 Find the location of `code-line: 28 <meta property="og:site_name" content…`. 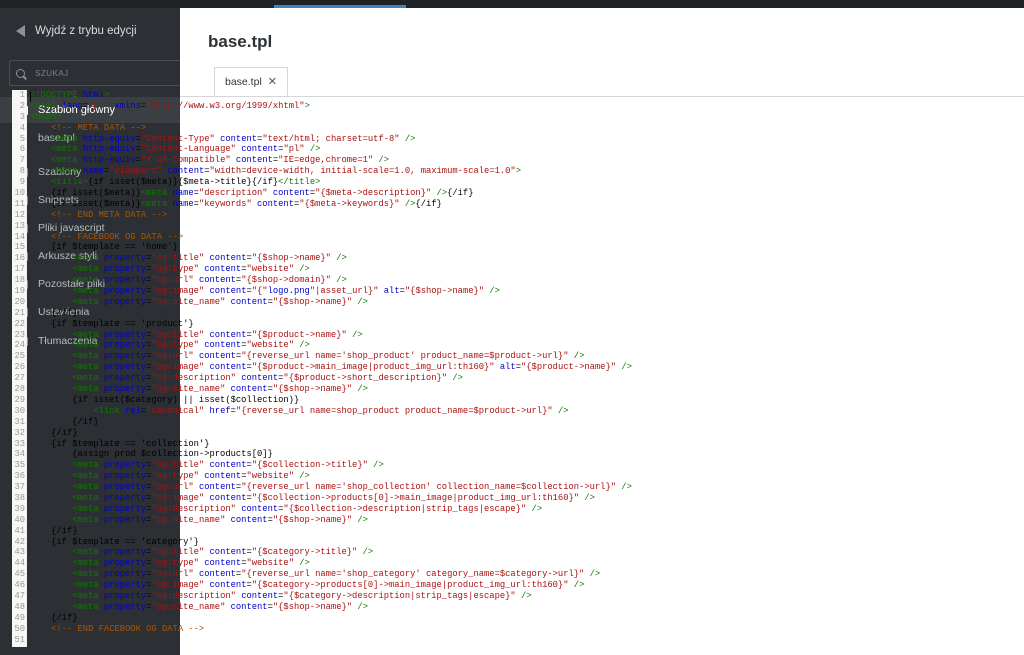

code-line: 28 <meta property="og:site_name" content… is located at coordinates (428, 389).